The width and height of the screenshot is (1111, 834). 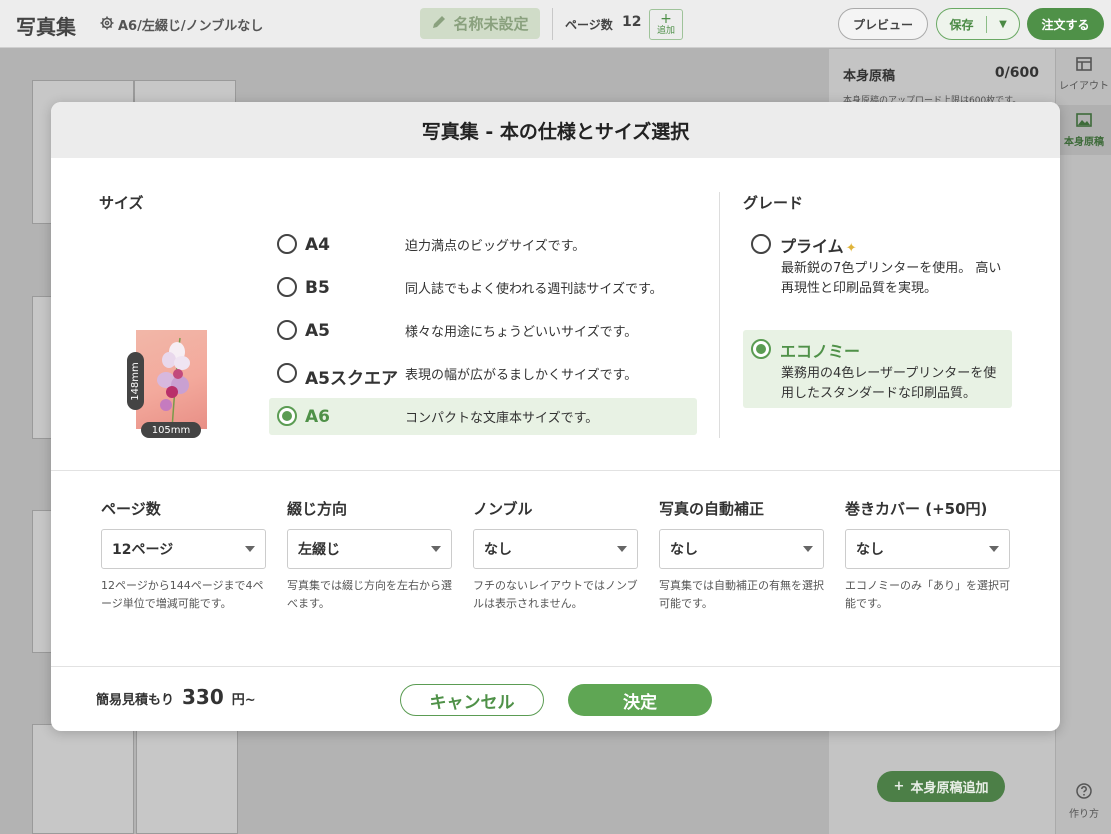 What do you see at coordinates (712, 509) in the screenshot?
I see `option-label: 写真の自動補正` at bounding box center [712, 509].